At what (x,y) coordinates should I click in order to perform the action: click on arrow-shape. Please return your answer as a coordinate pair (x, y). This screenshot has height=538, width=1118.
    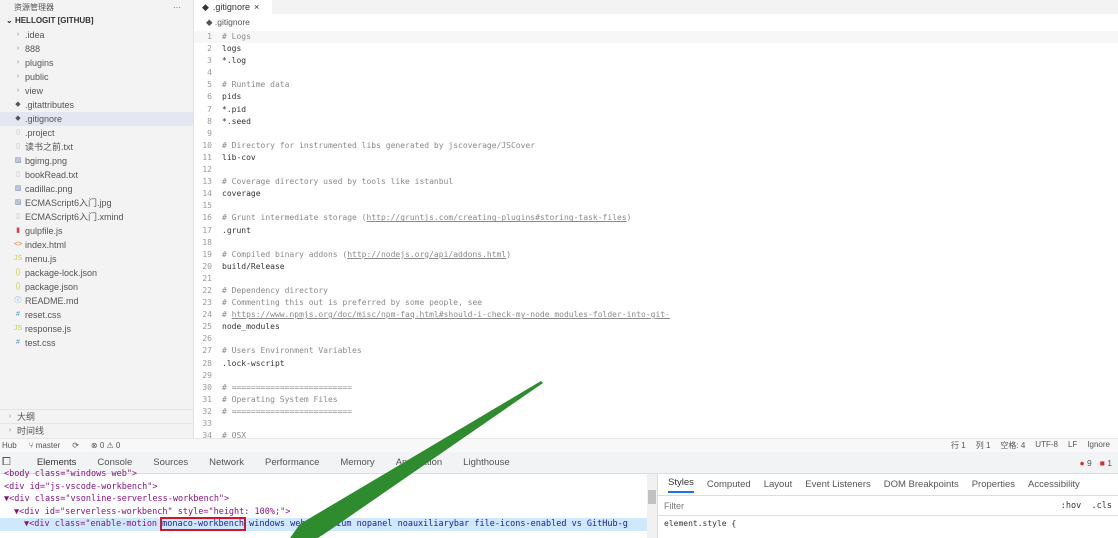
    Looking at the image, I should click on (416, 459).